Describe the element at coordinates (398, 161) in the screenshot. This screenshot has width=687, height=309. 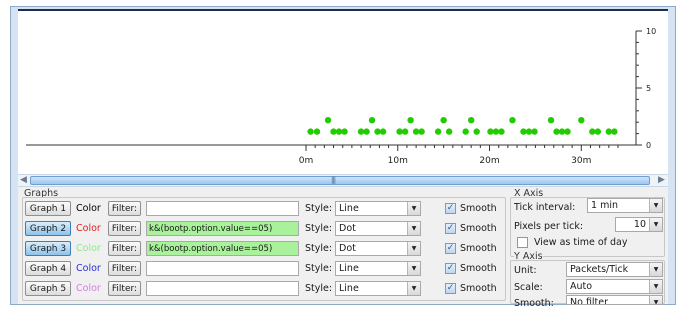
I see `x-tick-label: 10m` at that location.